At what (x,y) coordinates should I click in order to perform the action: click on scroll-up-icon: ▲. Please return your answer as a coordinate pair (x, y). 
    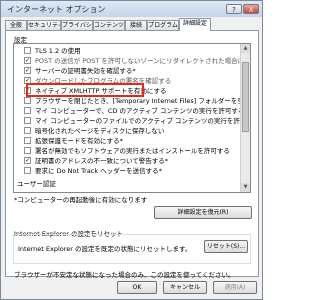
    Looking at the image, I should click on (245, 48).